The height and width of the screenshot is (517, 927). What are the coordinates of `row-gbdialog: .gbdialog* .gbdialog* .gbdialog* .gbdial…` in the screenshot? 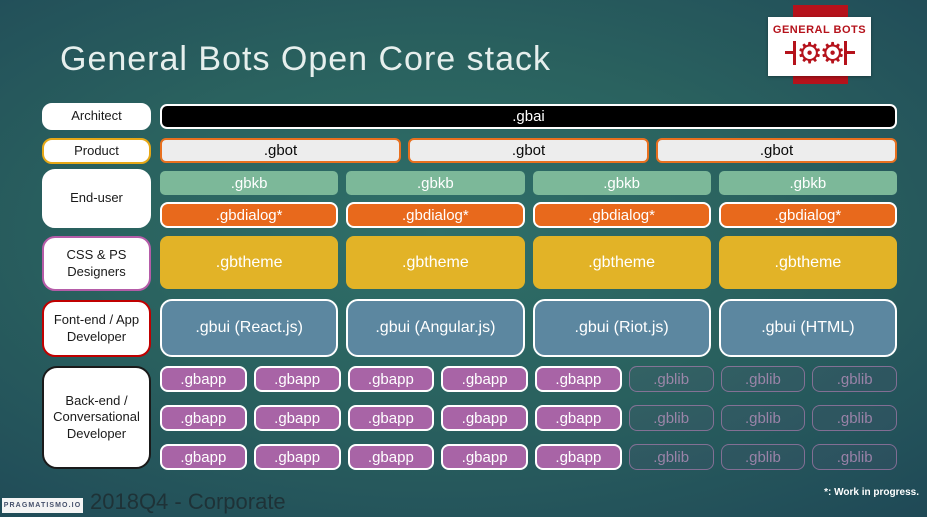 It's located at (528, 215).